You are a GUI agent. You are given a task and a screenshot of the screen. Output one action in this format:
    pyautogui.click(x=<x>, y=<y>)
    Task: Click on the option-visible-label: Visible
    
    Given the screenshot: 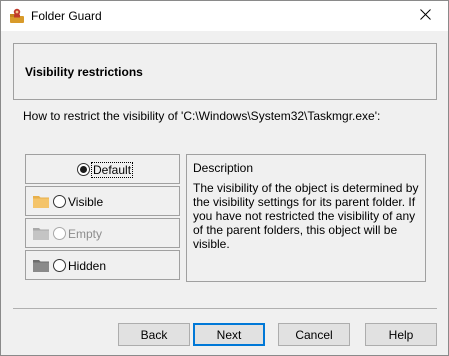 What is the action you would take?
    pyautogui.click(x=86, y=202)
    